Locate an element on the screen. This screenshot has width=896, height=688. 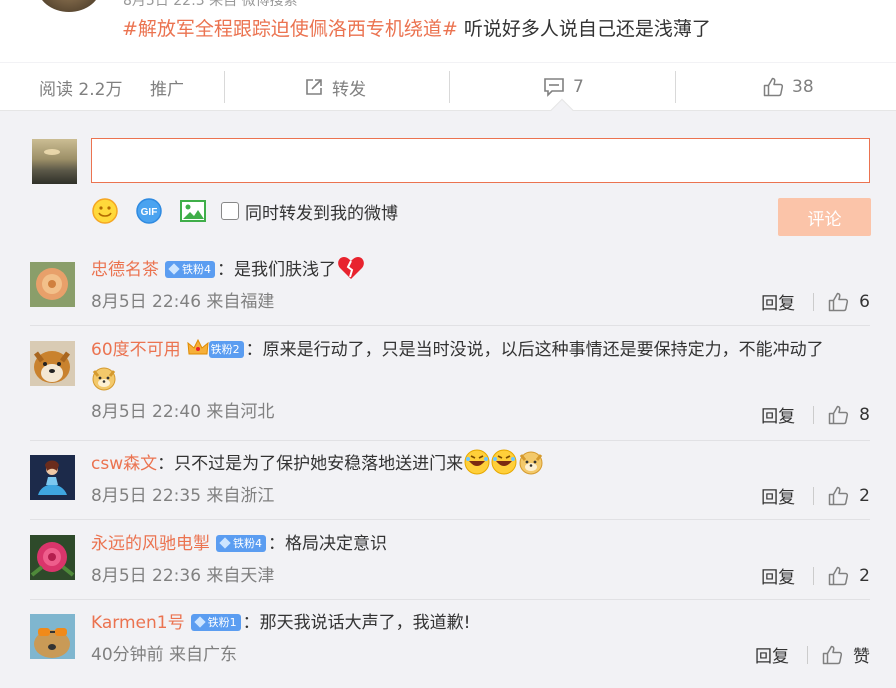
forward-label: 转发 is located at coordinates (349, 89).